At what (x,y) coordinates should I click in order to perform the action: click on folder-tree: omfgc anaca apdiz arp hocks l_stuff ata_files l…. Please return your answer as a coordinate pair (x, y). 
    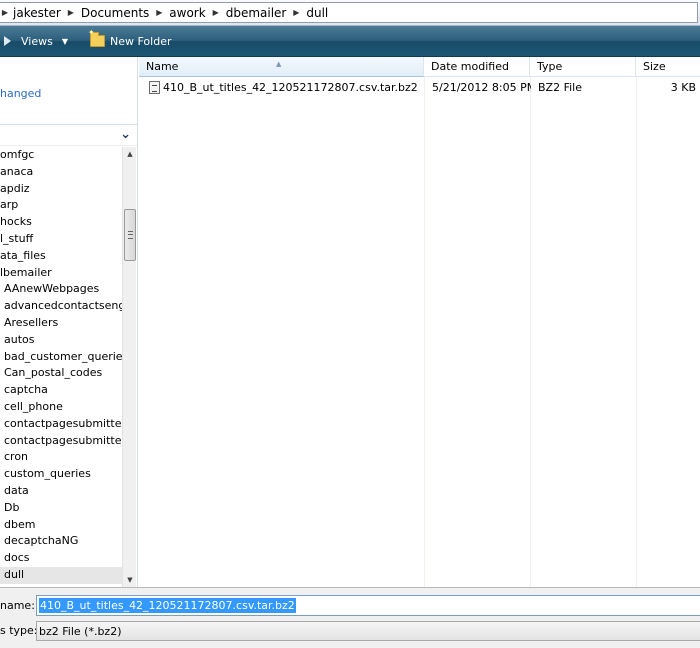
    Looking at the image, I should click on (61, 367).